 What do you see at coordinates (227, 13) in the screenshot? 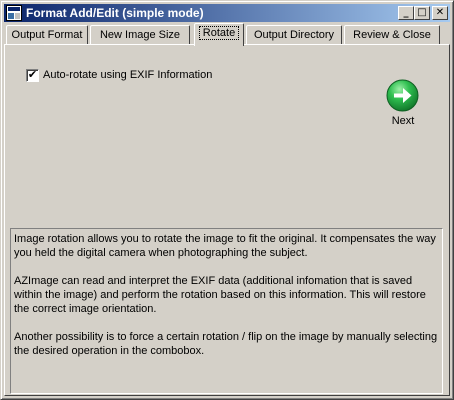
I see `title-bar: Format Add/Edit (simple mode) _ □ ✕` at bounding box center [227, 13].